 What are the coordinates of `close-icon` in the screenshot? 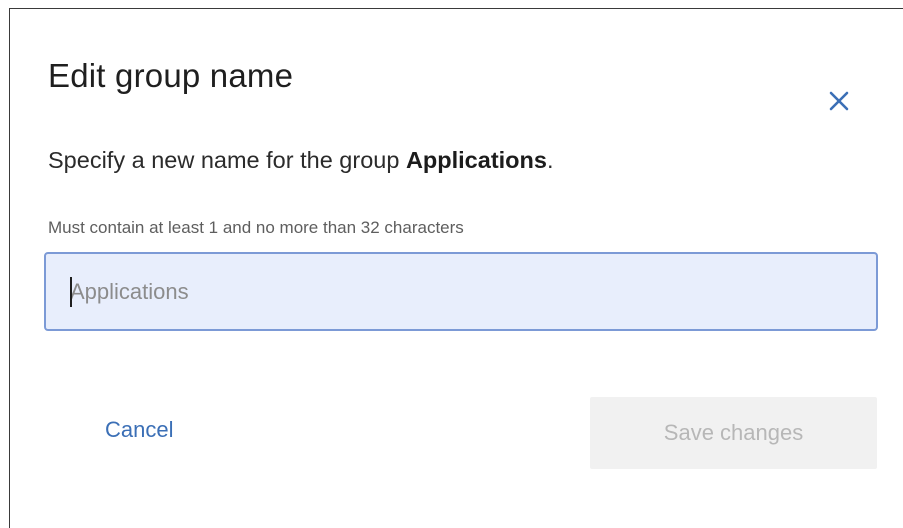 It's located at (839, 101).